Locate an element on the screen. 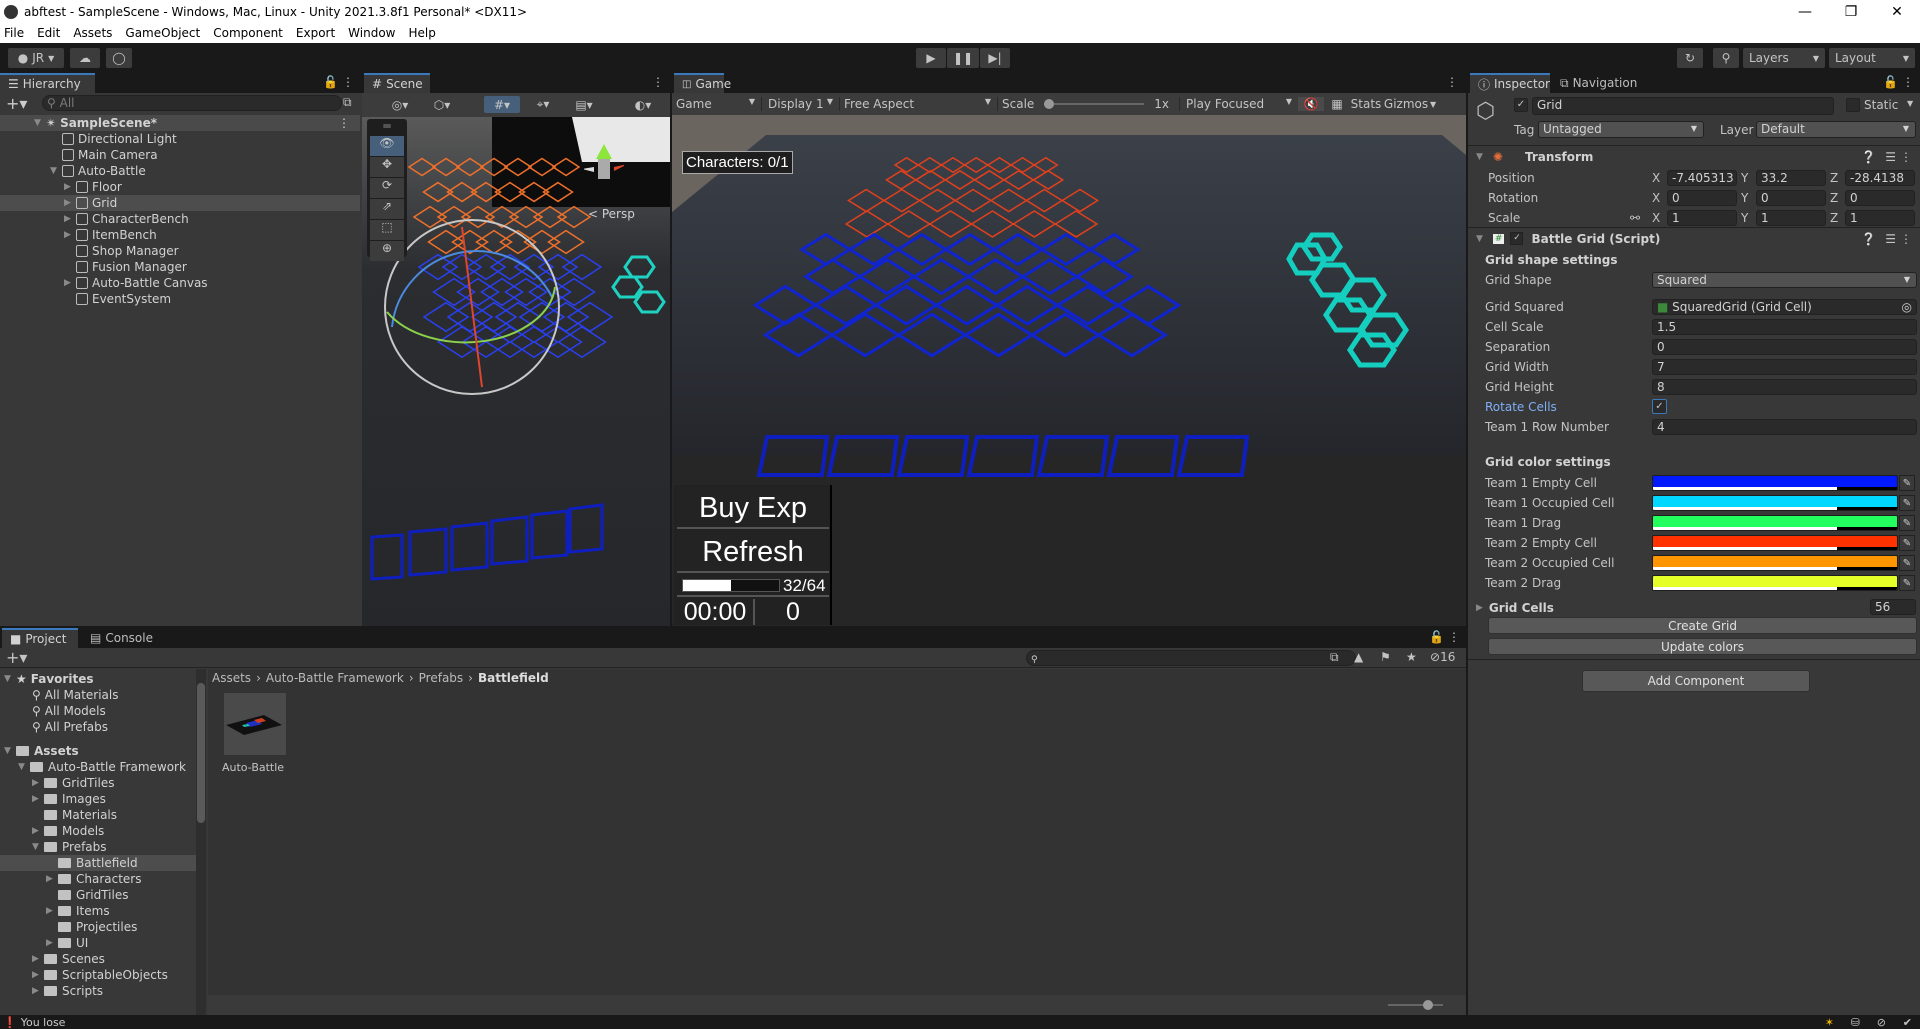 This screenshot has width=1920, height=1029. transform-position-y-field: 33.2 is located at coordinates (1791, 178).